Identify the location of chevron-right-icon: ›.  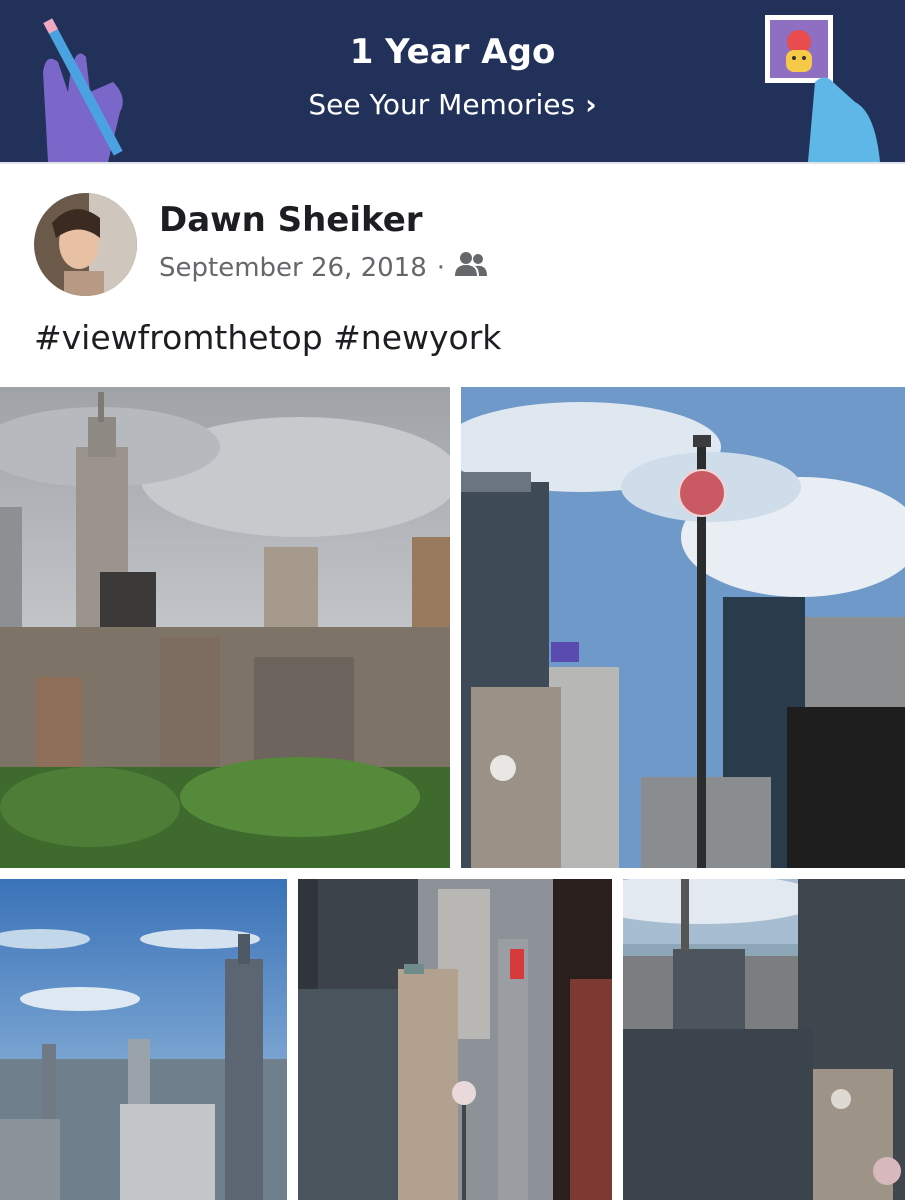
(591, 104).